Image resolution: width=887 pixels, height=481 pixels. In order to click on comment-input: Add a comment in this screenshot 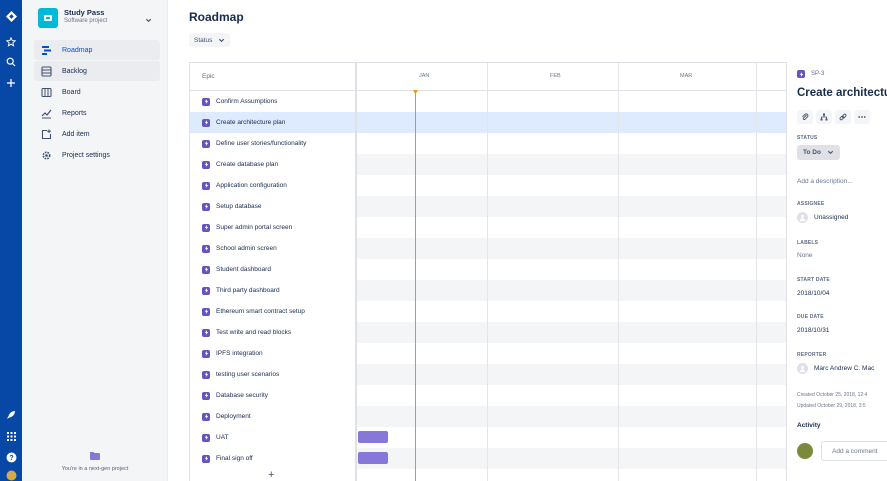, I will do `click(854, 451)`.